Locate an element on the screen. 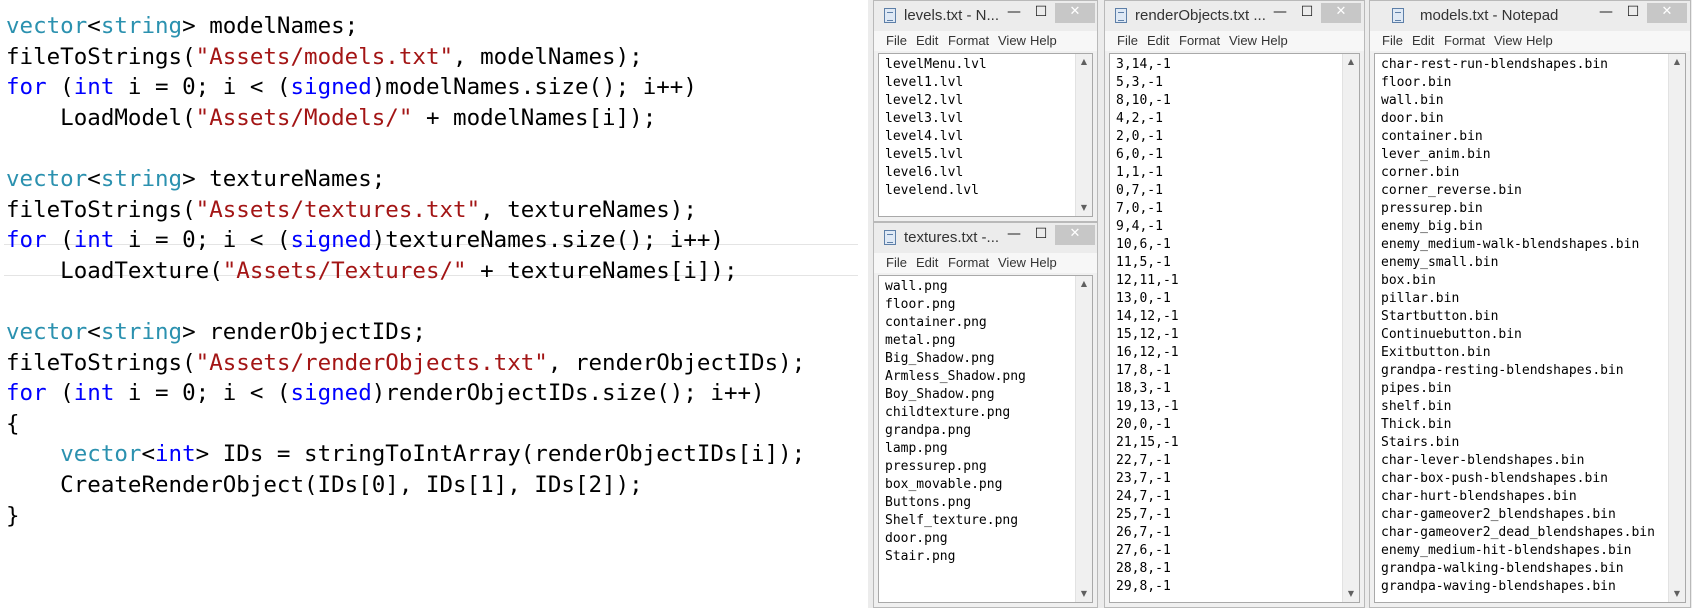  code-token: > textureNames; is located at coordinates (284, 179).